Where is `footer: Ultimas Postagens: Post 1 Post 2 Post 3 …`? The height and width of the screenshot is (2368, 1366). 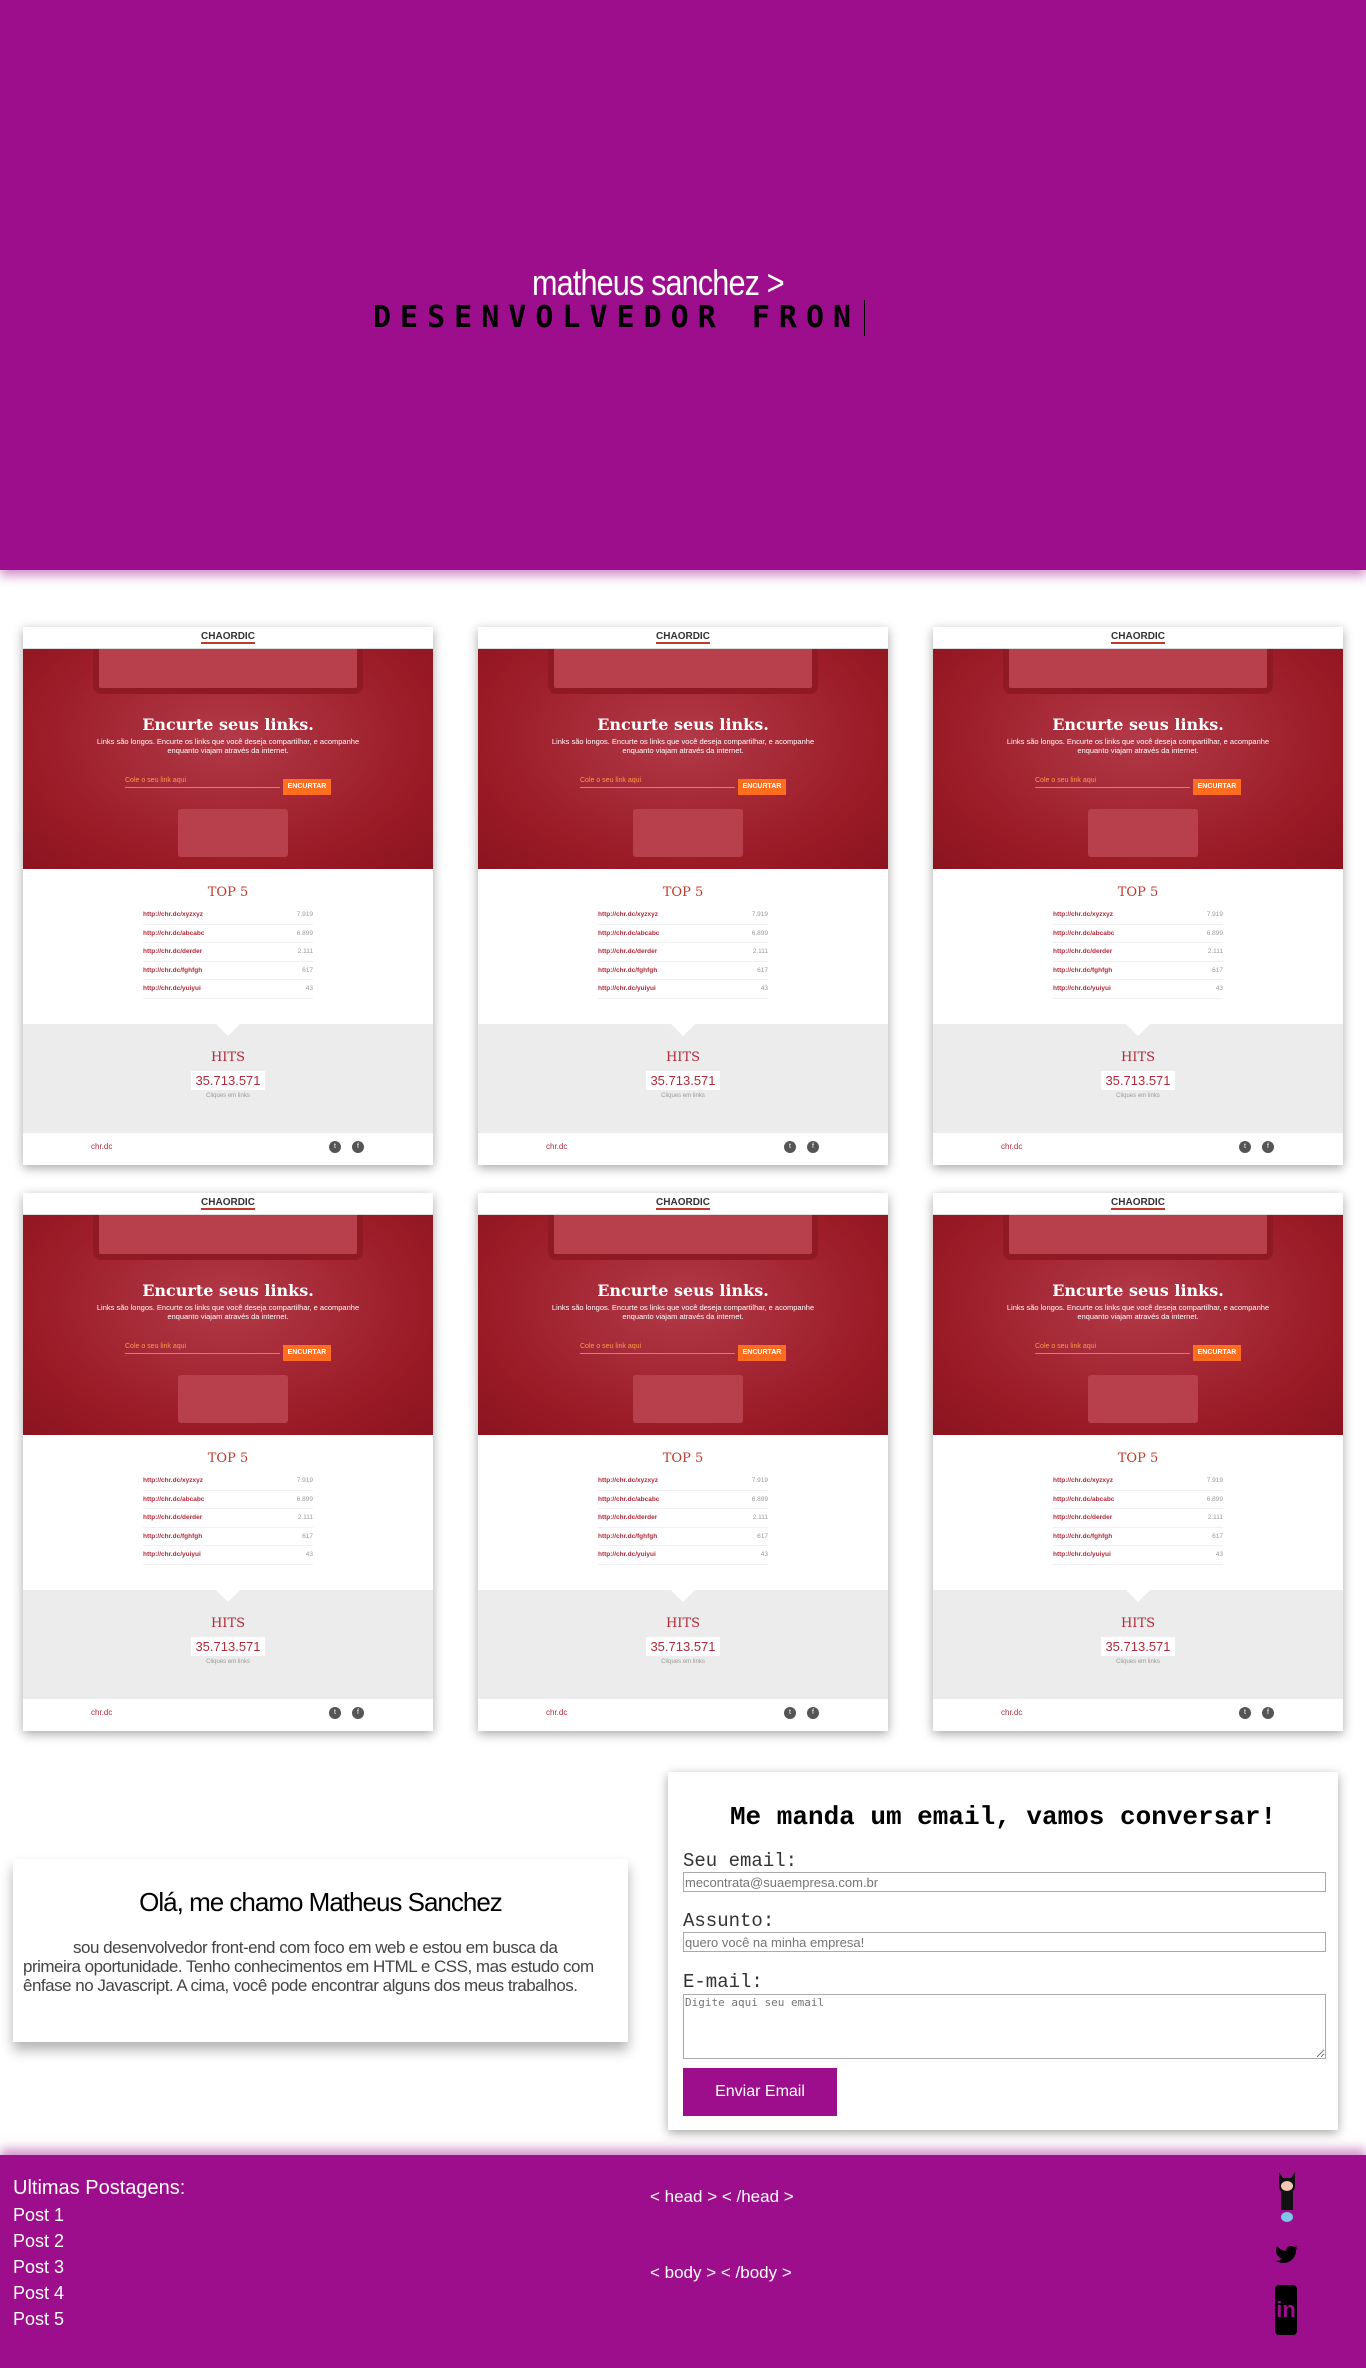 footer: Ultimas Postagens: Post 1 Post 2 Post 3 … is located at coordinates (683, 2261).